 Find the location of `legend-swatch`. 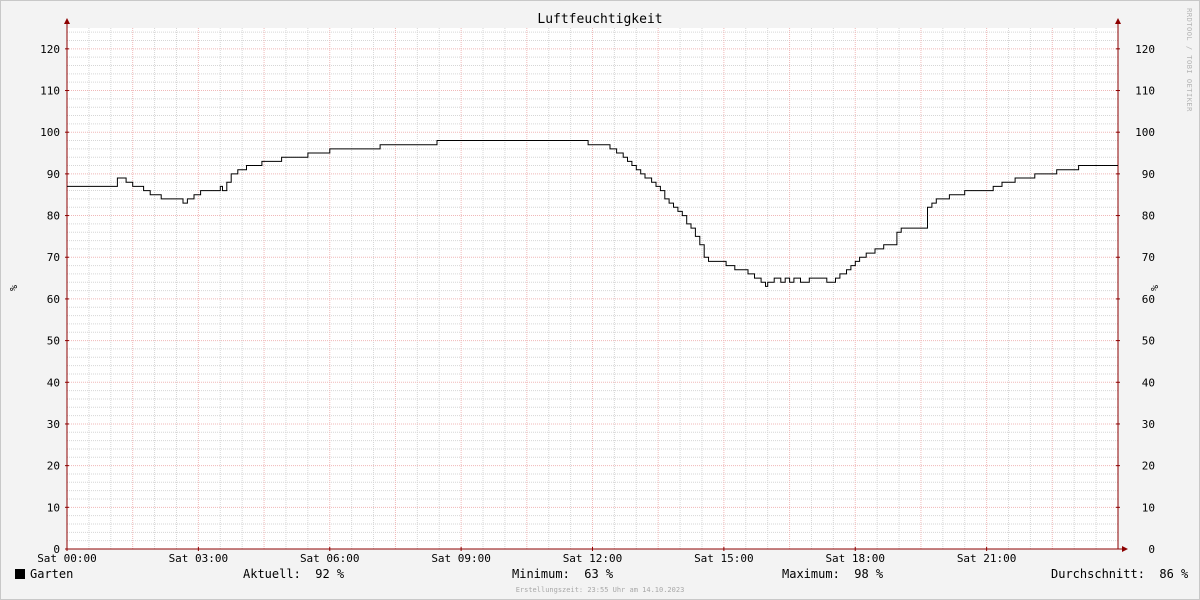

legend-swatch is located at coordinates (20, 574).